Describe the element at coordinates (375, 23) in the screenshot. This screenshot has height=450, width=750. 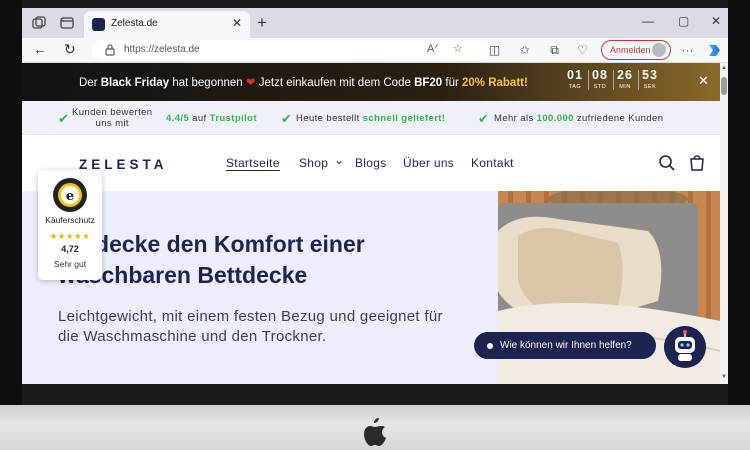
I see `tab-bar: Zelesta.de ✕ + — ▢ ✕` at that location.